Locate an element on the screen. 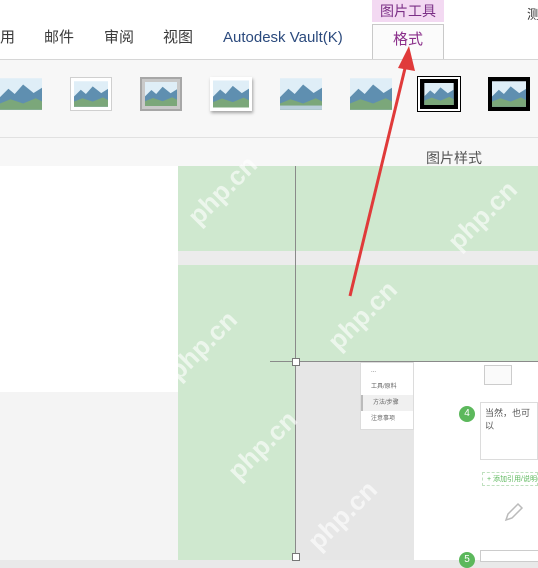 The width and height of the screenshot is (538, 568). step-5-badge: 5 is located at coordinates (467, 560).